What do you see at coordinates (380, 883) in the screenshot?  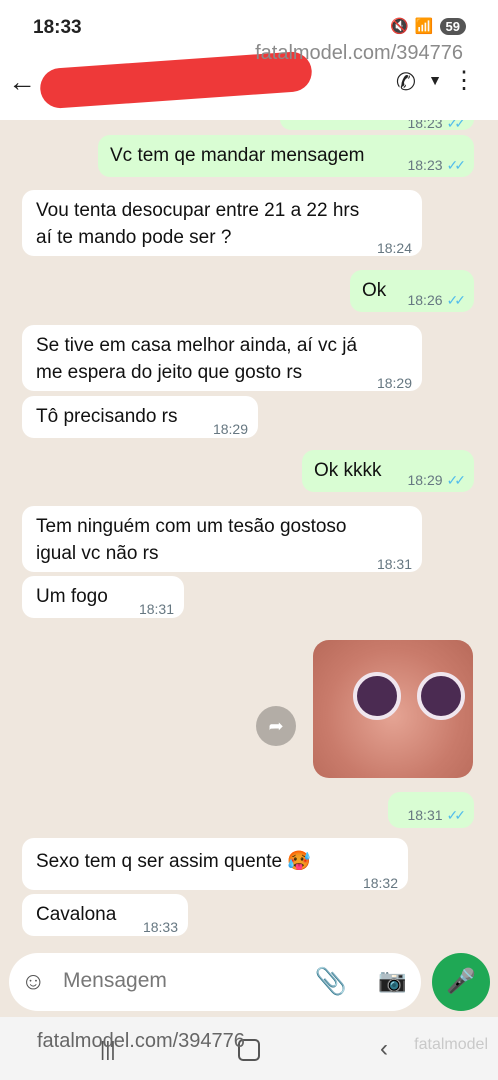 I see `message-time: 18:32` at bounding box center [380, 883].